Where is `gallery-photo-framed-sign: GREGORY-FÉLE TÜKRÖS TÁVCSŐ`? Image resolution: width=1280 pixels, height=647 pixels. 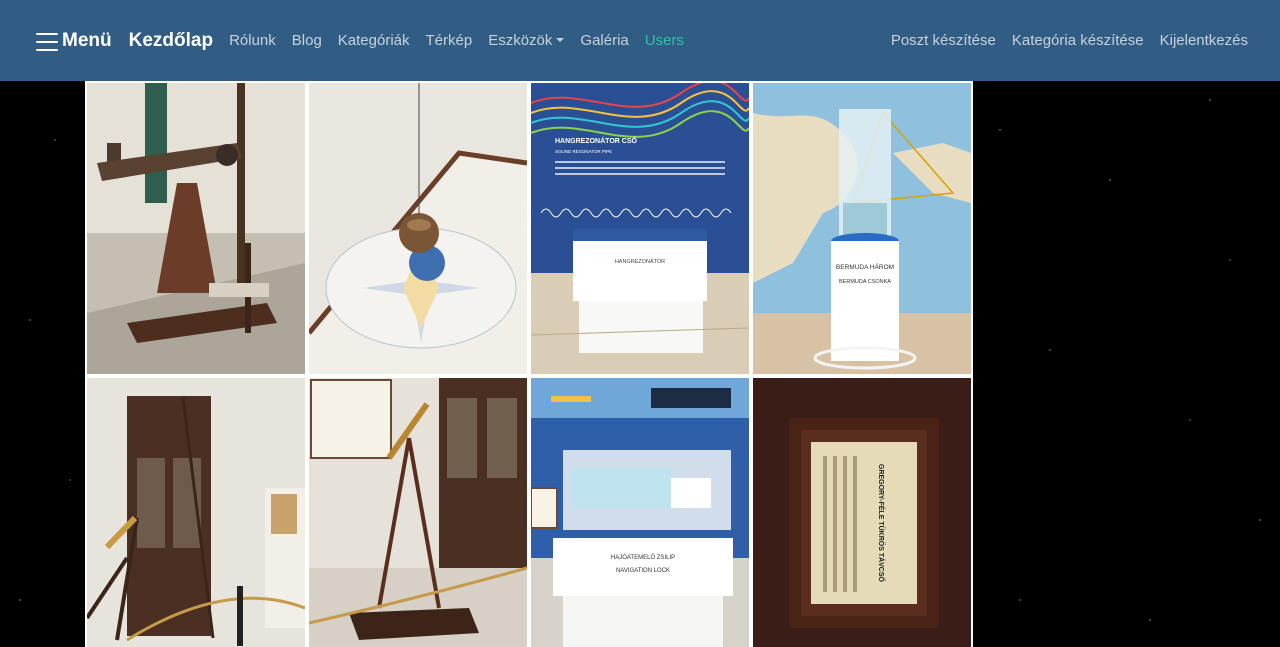 gallery-photo-framed-sign: GREGORY-FÉLE TÜKRÖS TÁVCSŐ is located at coordinates (862, 512).